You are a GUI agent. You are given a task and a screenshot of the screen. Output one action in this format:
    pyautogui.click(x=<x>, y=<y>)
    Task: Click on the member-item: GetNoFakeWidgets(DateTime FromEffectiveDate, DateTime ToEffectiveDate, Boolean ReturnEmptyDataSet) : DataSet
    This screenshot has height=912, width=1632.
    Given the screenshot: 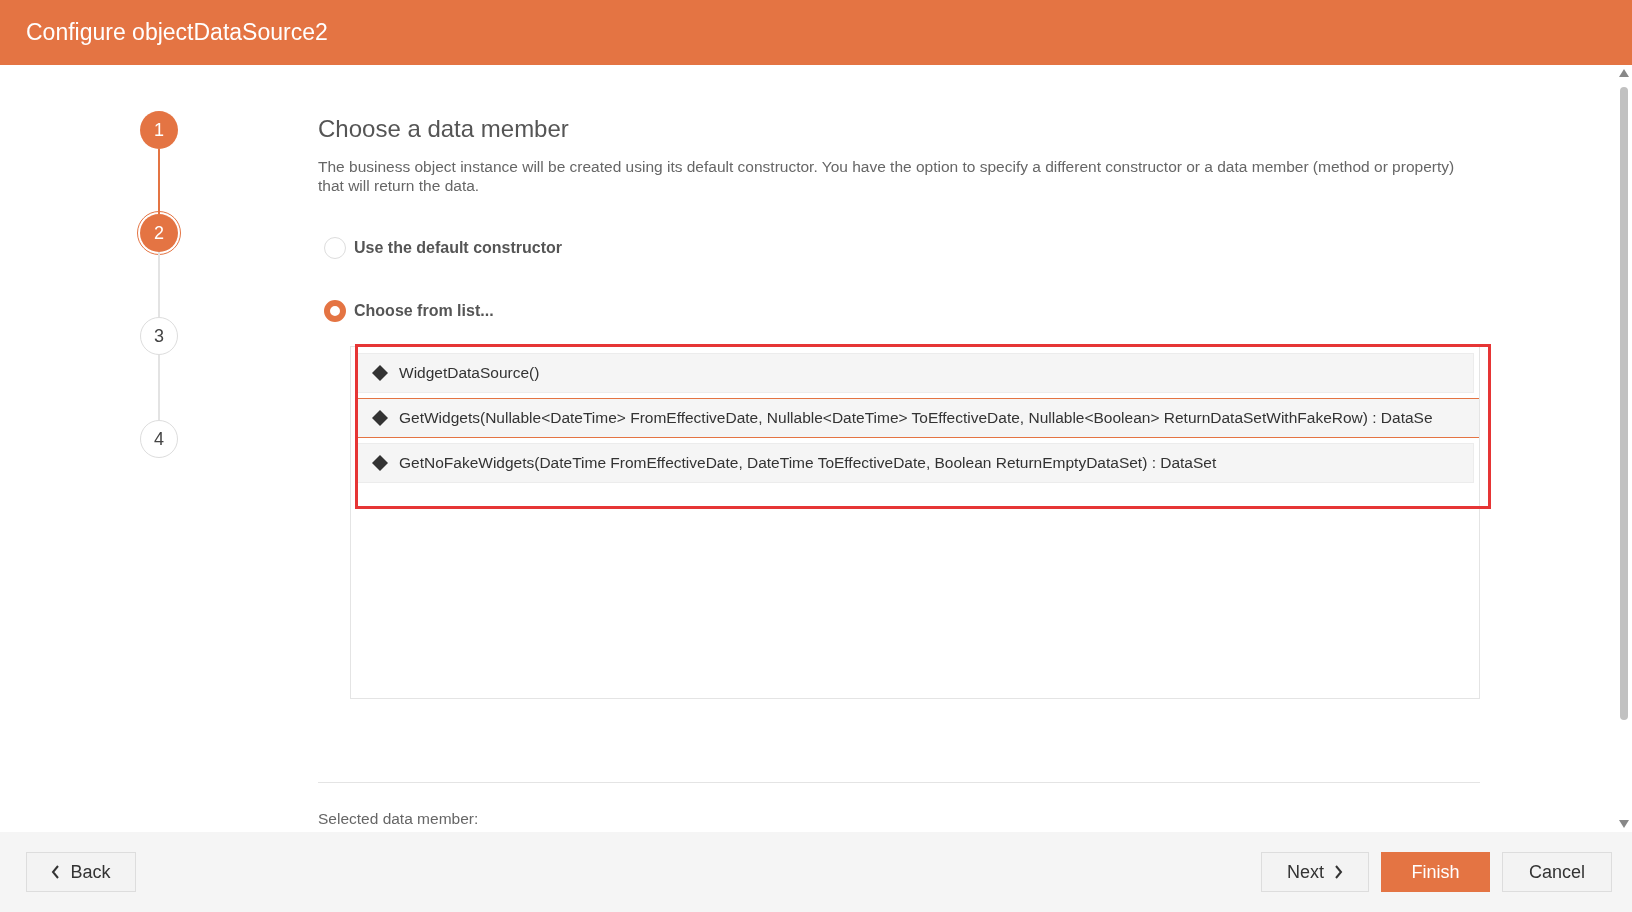 What is the action you would take?
    pyautogui.click(x=915, y=463)
    